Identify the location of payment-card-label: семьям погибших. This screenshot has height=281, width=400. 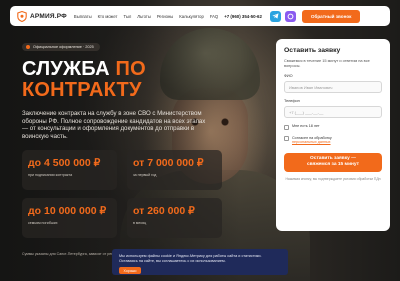
(43, 223).